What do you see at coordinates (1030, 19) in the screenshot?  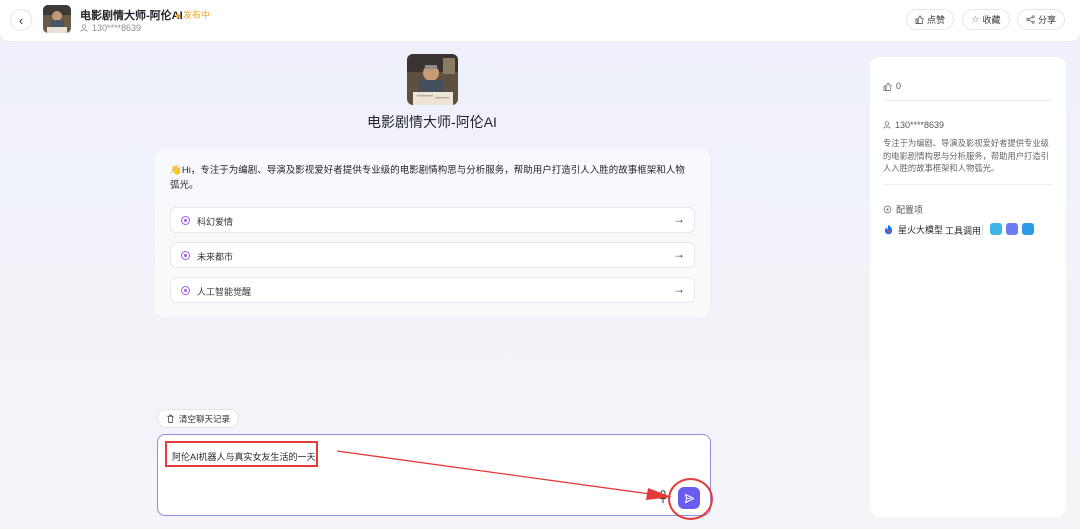 I see `share-icon` at bounding box center [1030, 19].